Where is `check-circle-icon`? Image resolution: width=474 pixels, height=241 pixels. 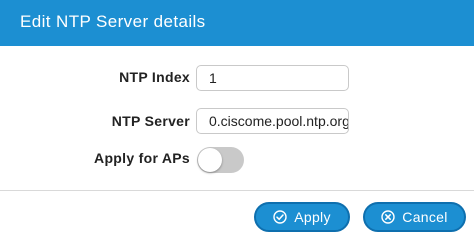
check-circle-icon is located at coordinates (280, 217).